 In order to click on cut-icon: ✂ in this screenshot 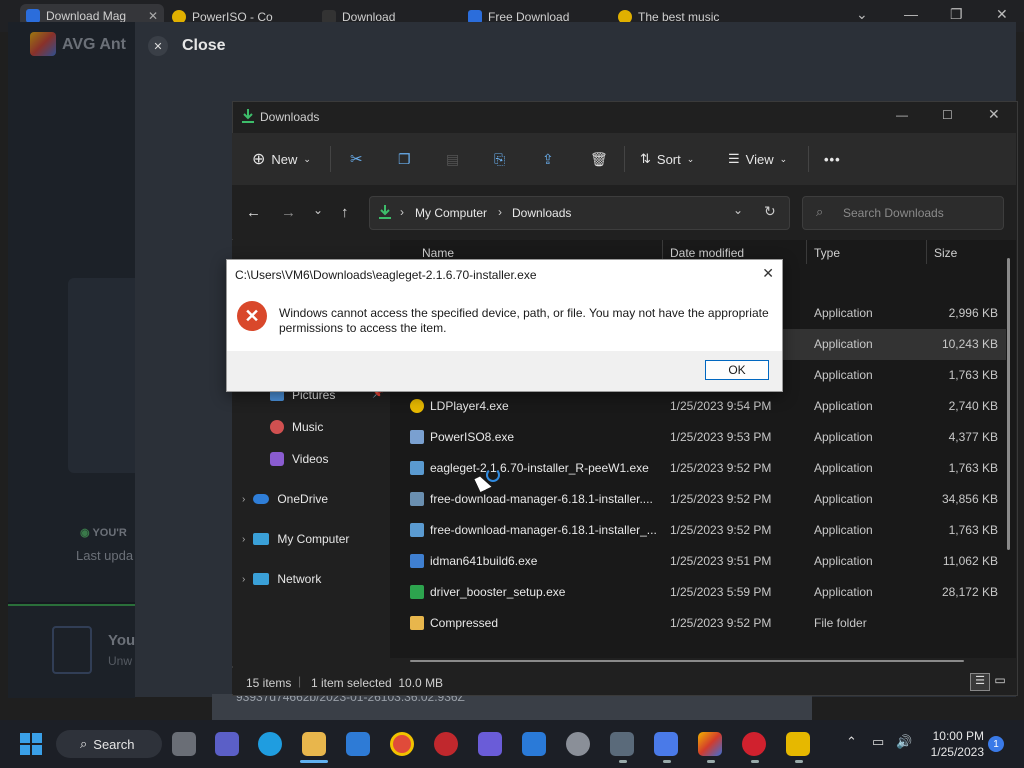, I will do `click(356, 159)`.